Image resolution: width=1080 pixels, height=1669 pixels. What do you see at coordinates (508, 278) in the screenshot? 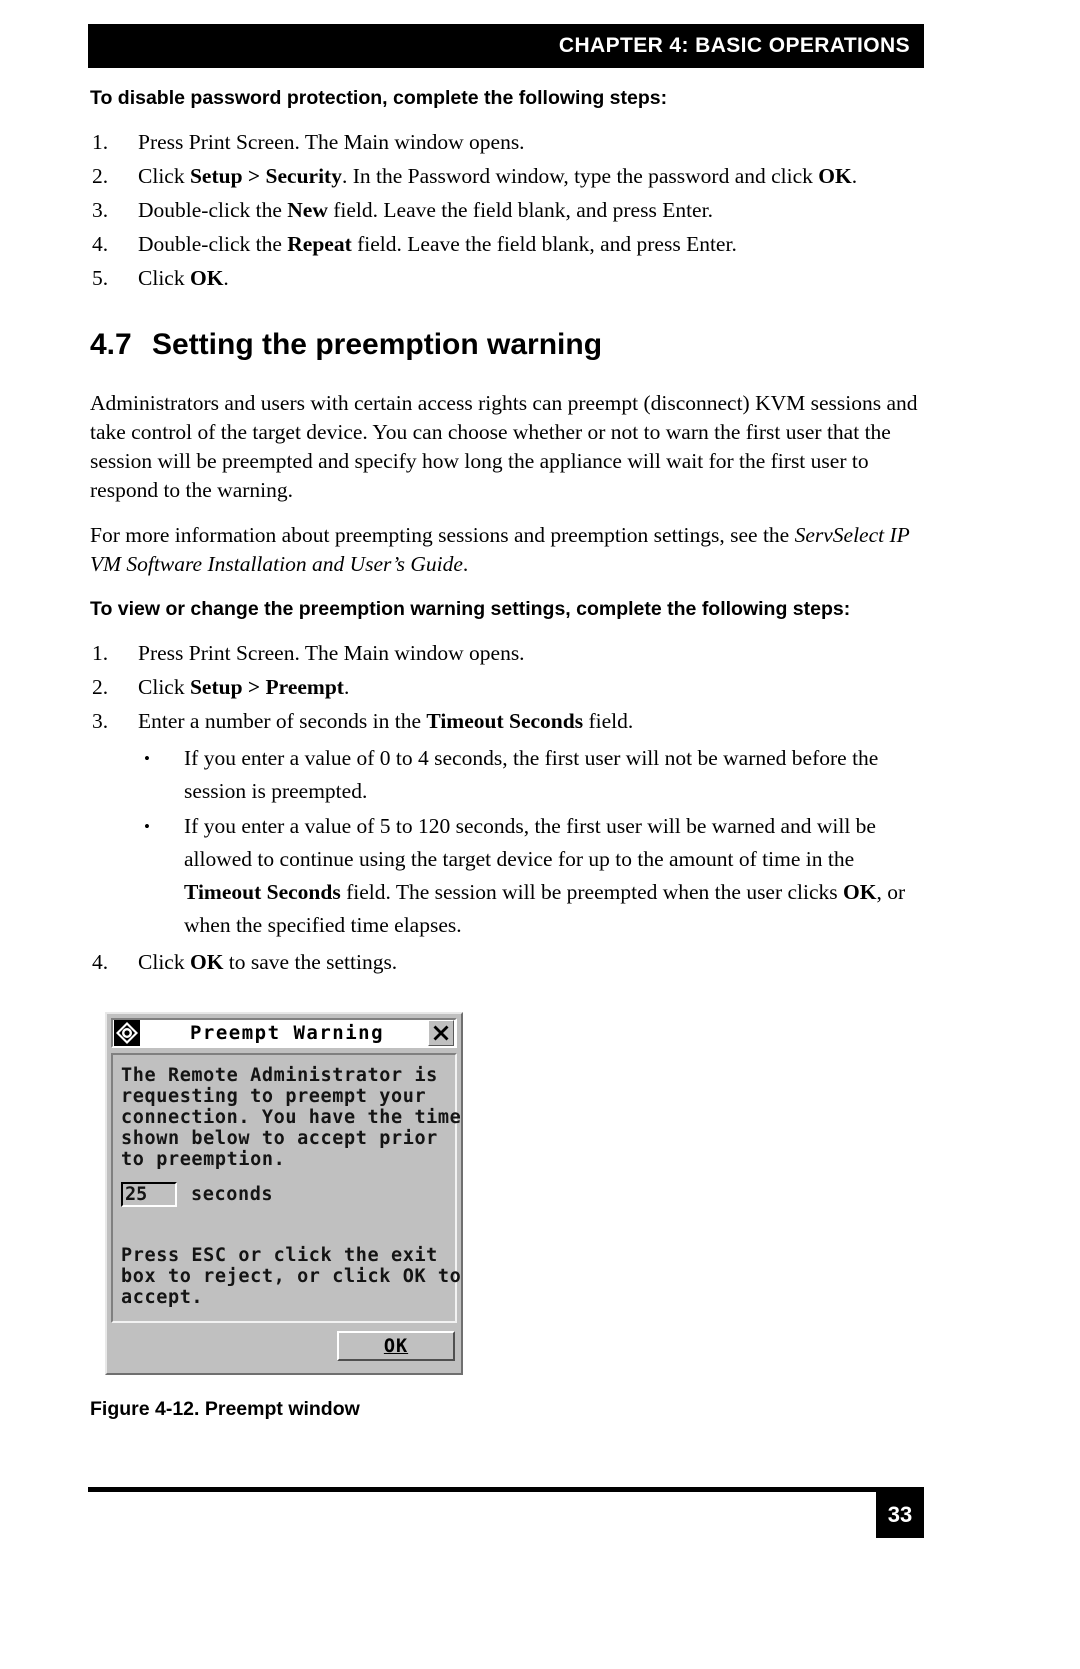
I see `list-item: 5. Click OK.` at bounding box center [508, 278].